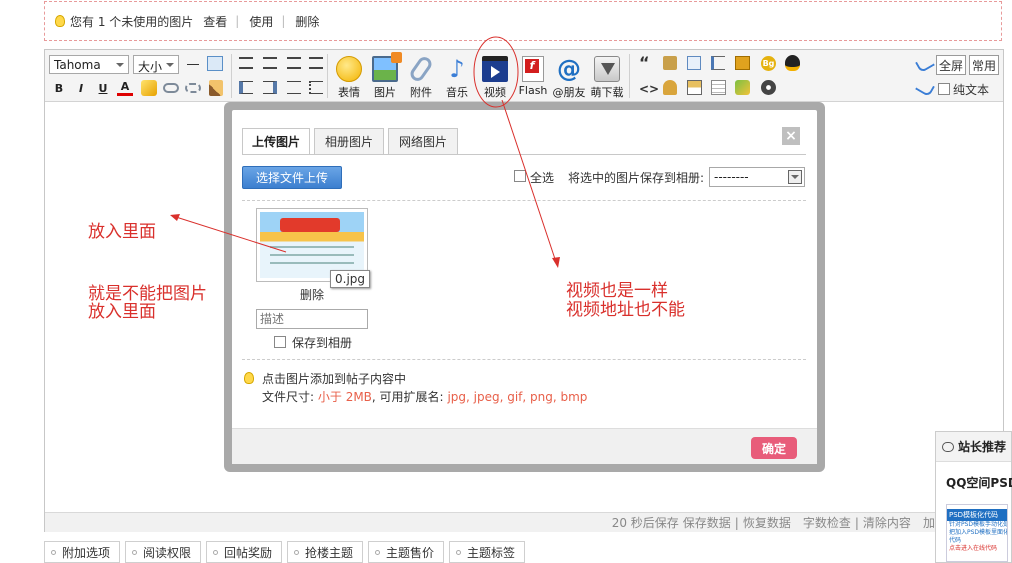 The height and width of the screenshot is (563, 1012). What do you see at coordinates (625, 310) in the screenshot?
I see `annotation-video-line2: 视频地址也不能` at bounding box center [625, 310].